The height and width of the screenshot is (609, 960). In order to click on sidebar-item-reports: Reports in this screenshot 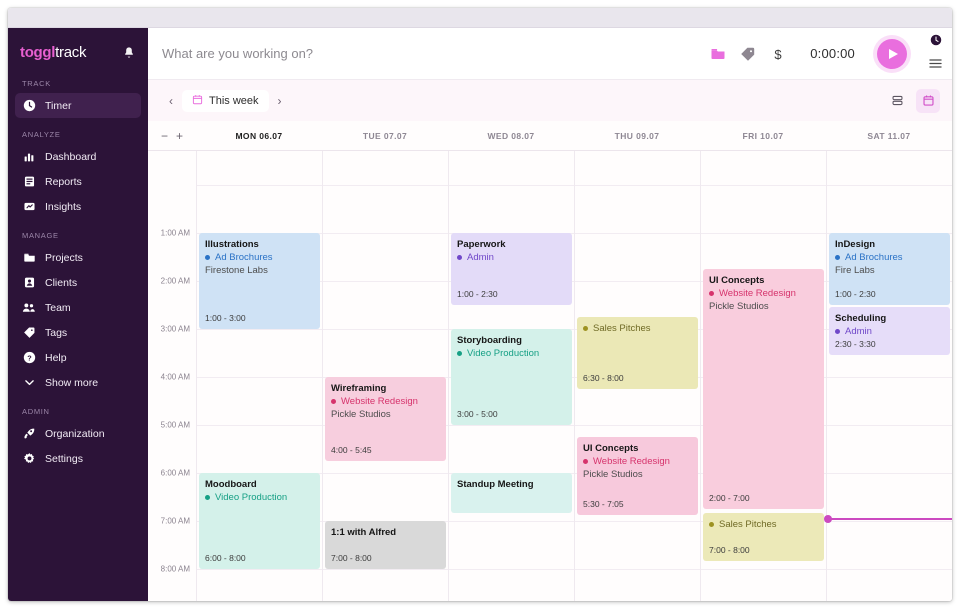, I will do `click(78, 181)`.